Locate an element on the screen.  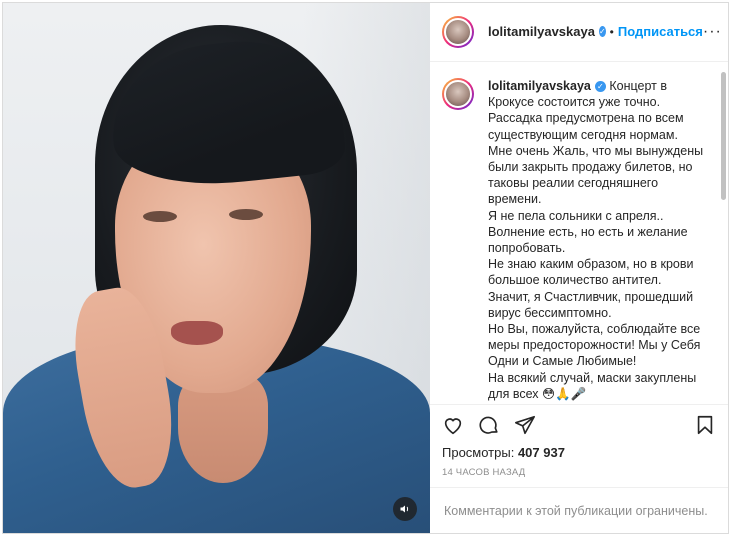
video-person-eye-left is located at coordinates (160, 216).